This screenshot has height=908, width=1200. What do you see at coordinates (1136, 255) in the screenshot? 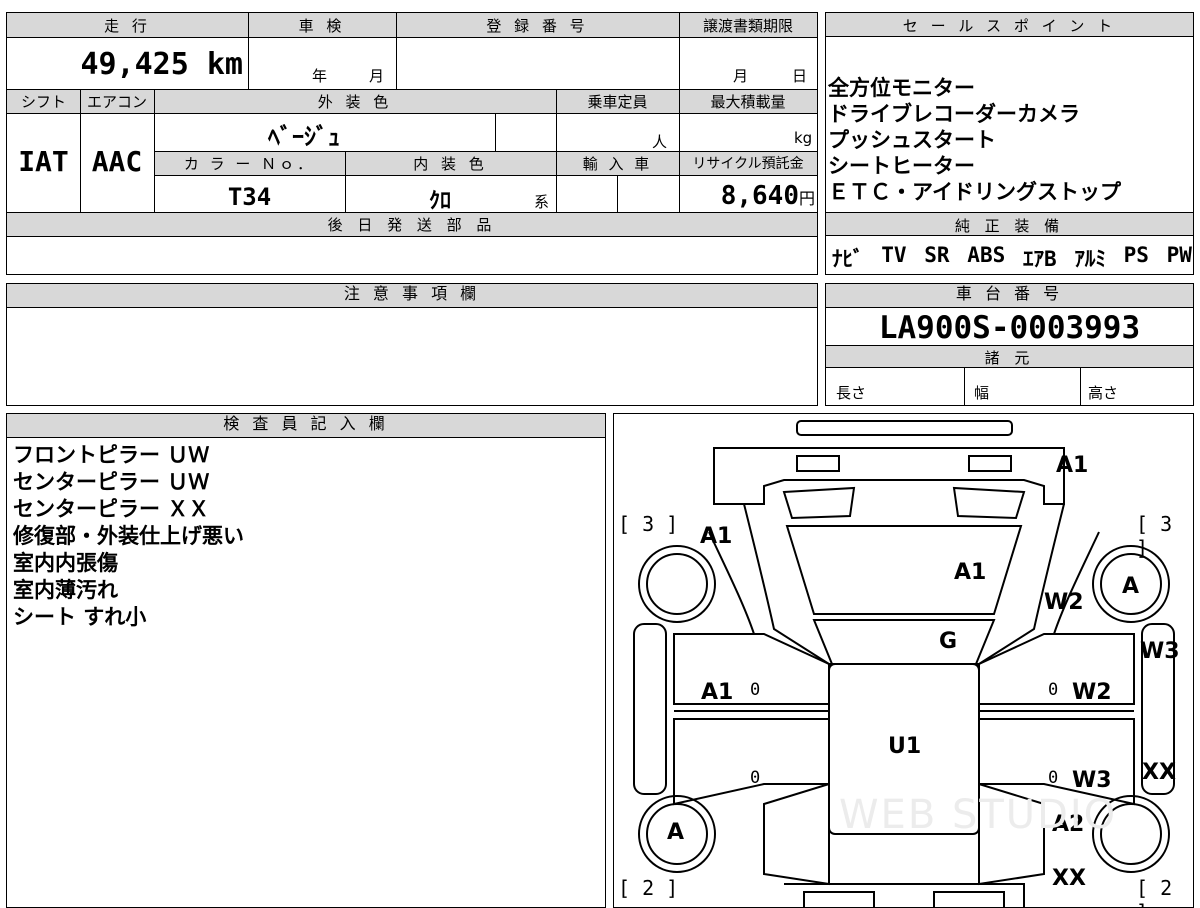
I see `equip-item: PS` at bounding box center [1136, 255].